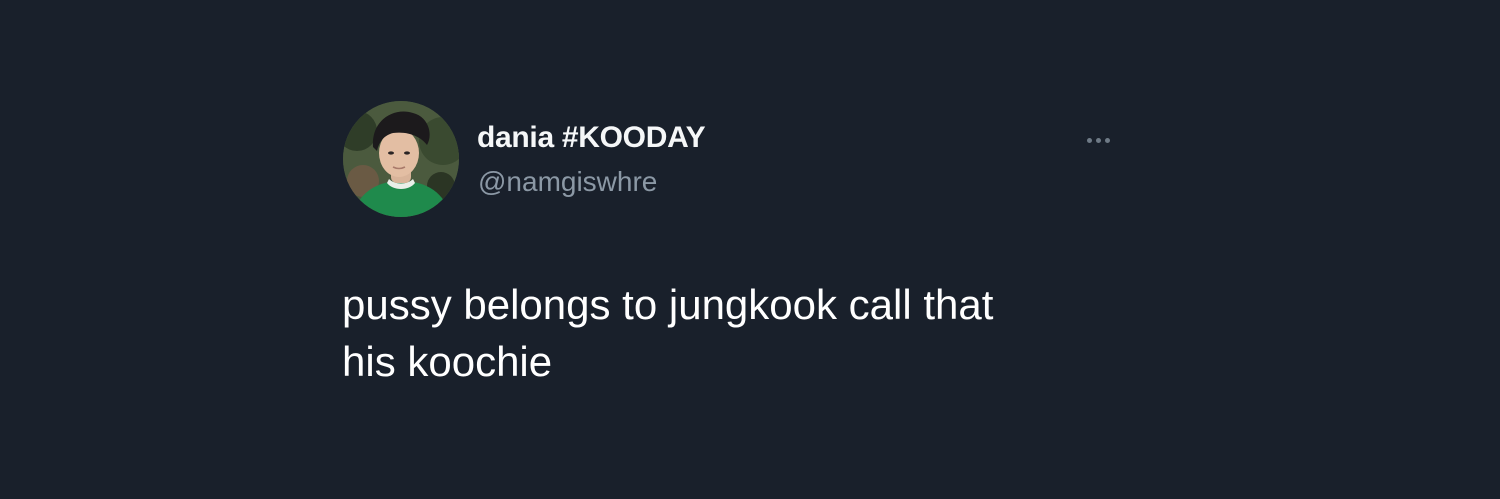 This screenshot has height=499, width=1500. I want to click on more-horizontal-icon, so click(1089, 140).